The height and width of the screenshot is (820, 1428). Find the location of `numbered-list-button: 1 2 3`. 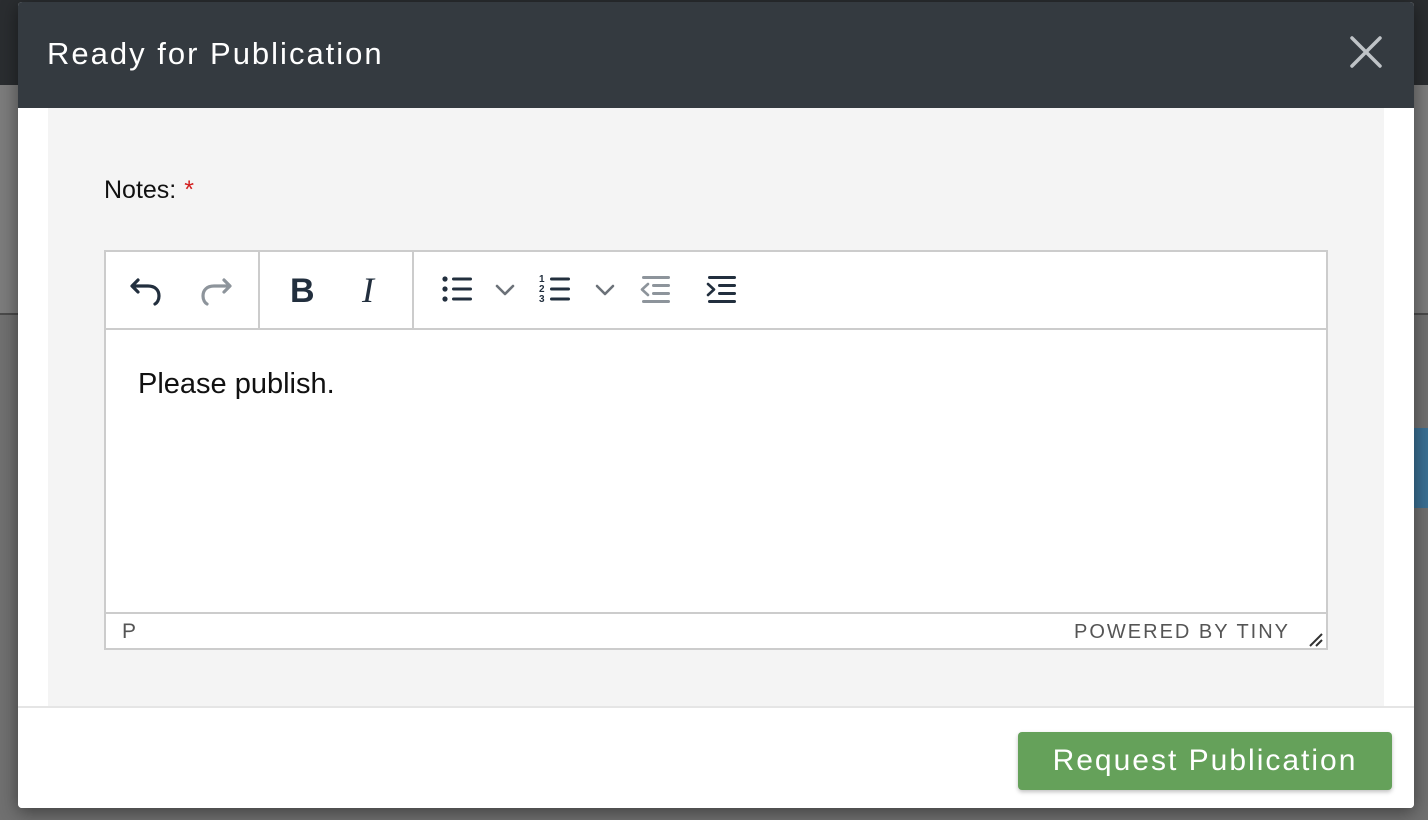

numbered-list-button: 1 2 3 is located at coordinates (556, 290).